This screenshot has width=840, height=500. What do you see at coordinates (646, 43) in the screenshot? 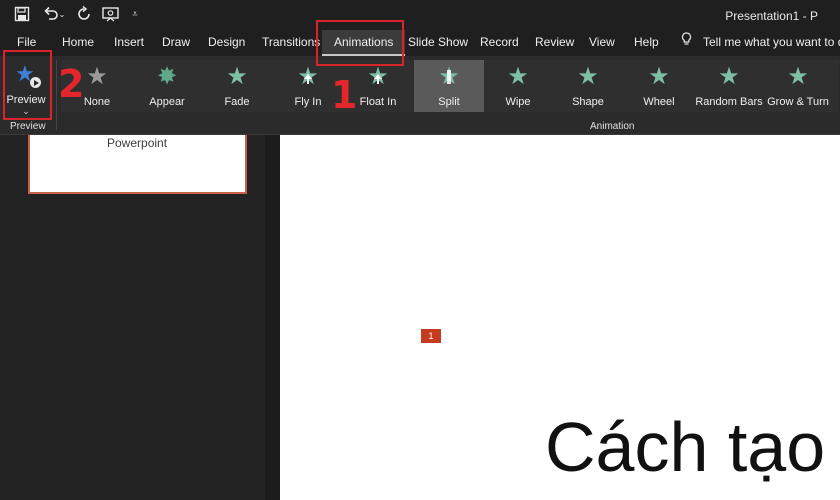
I see `tab-help: Help` at bounding box center [646, 43].